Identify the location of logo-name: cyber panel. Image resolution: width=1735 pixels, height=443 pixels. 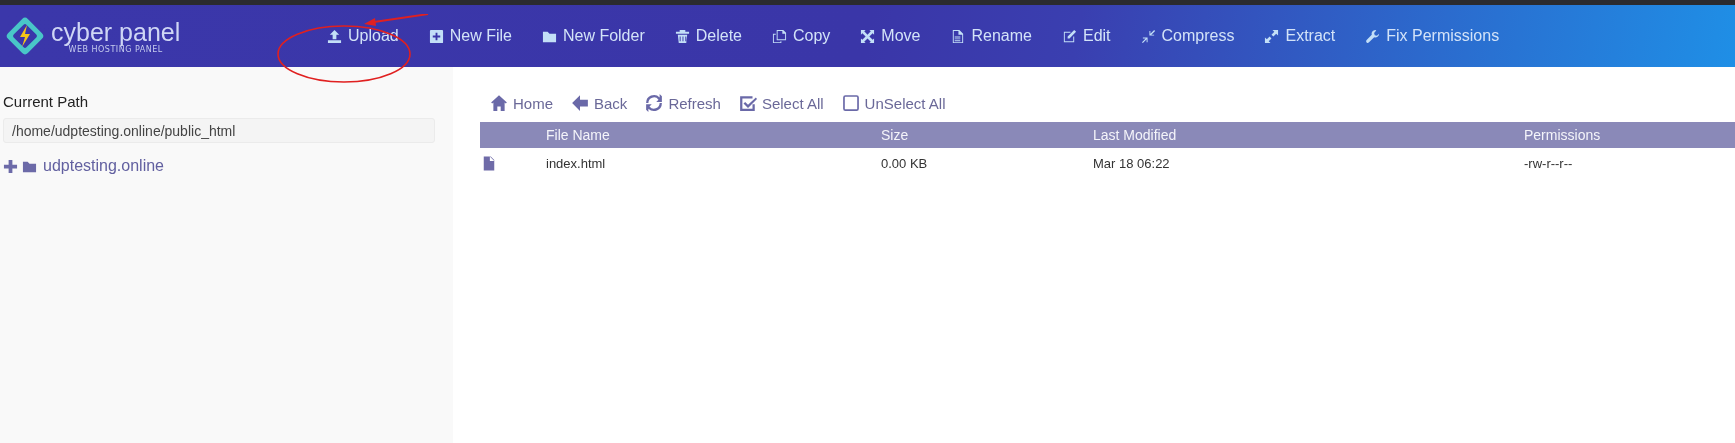
(116, 31).